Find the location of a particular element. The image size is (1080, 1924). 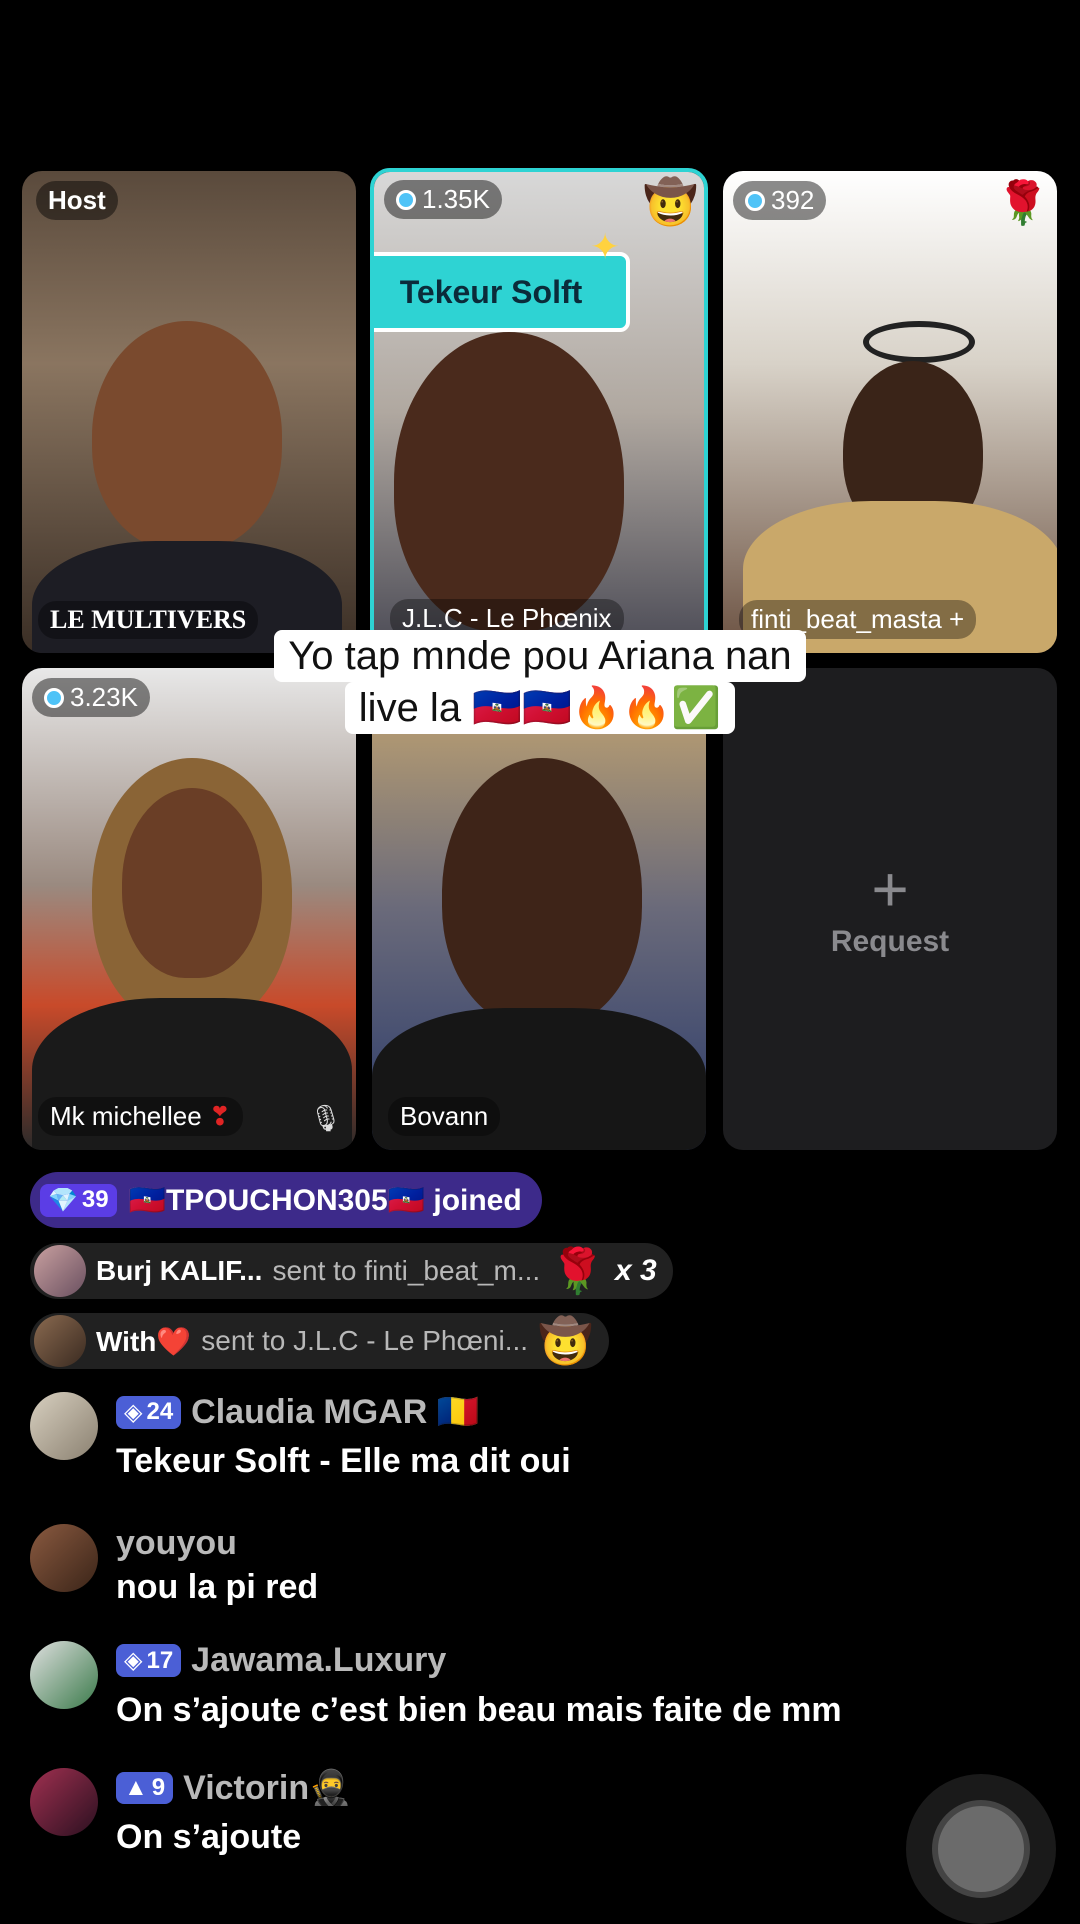

level-badge: ◈ 17 is located at coordinates (149, 1660).